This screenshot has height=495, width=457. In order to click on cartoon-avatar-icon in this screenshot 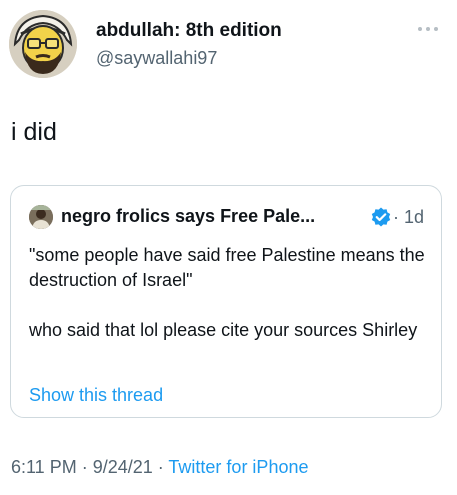, I will do `click(43, 44)`.